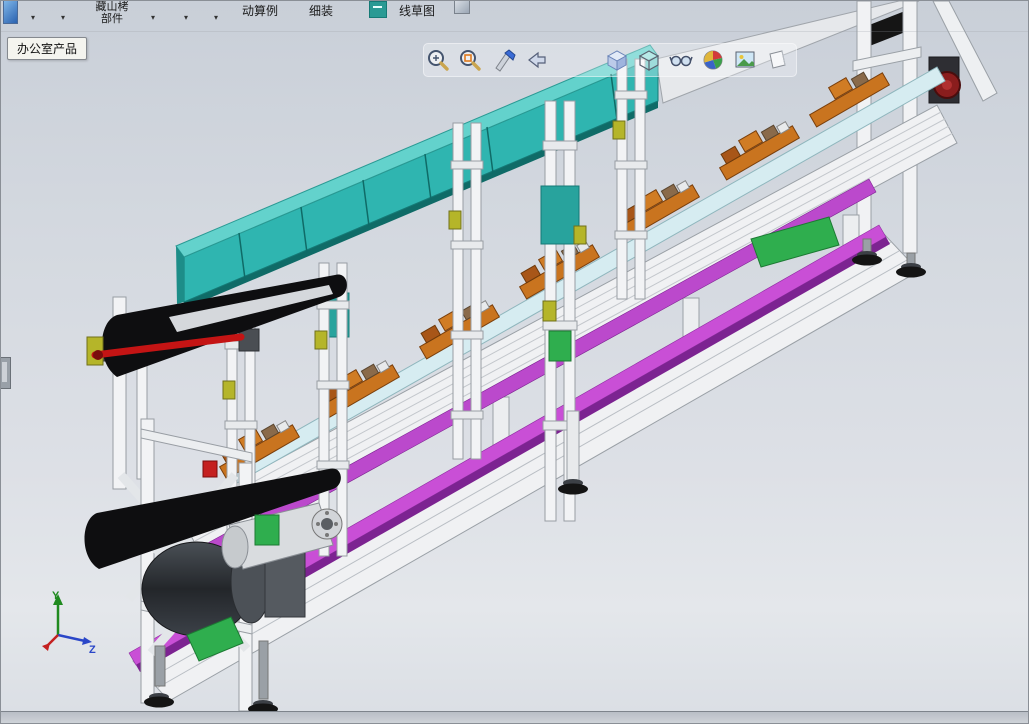 Image resolution: width=1029 pixels, height=724 pixels. What do you see at coordinates (505, 60) in the screenshot?
I see `section-view-icon` at bounding box center [505, 60].